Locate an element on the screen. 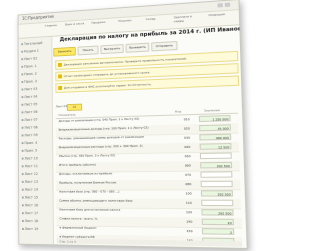 The image size is (320, 251). window-title: 1С:Предприятие is located at coordinates (38, 17).